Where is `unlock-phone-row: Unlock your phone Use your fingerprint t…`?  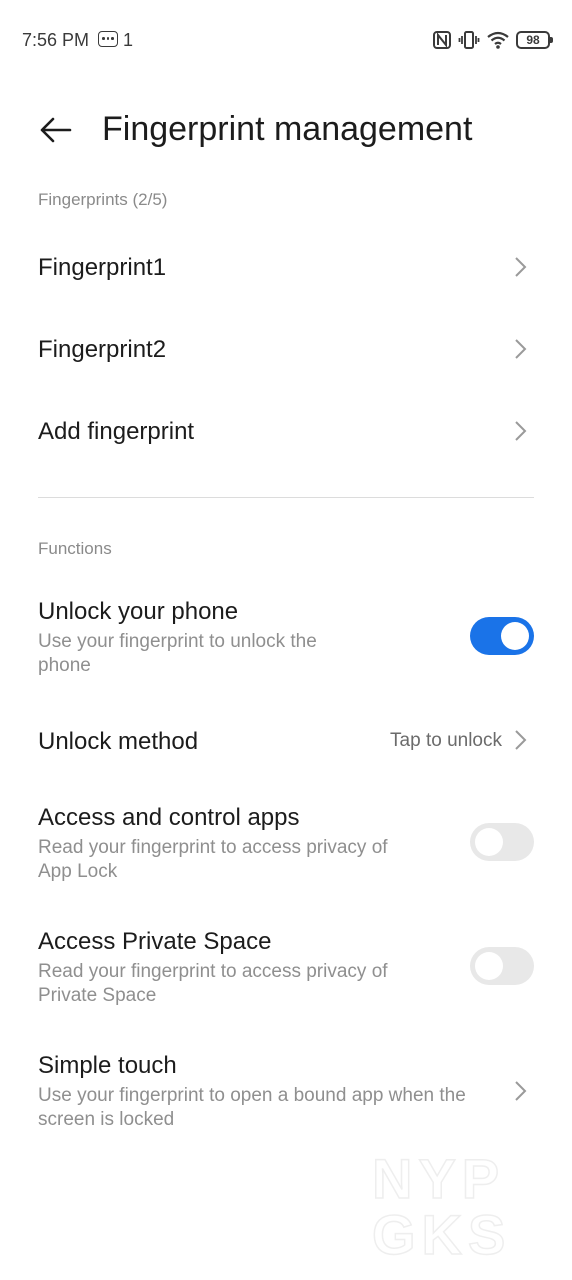 unlock-phone-row: Unlock your phone Use your fingerprint t… is located at coordinates (286, 640).